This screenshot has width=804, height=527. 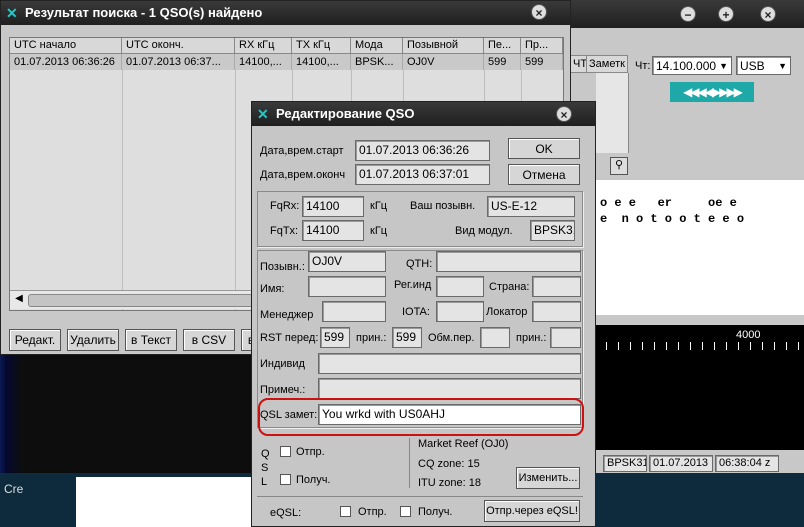 I want to click on taskbar-text: Cre, so click(x=14, y=489).